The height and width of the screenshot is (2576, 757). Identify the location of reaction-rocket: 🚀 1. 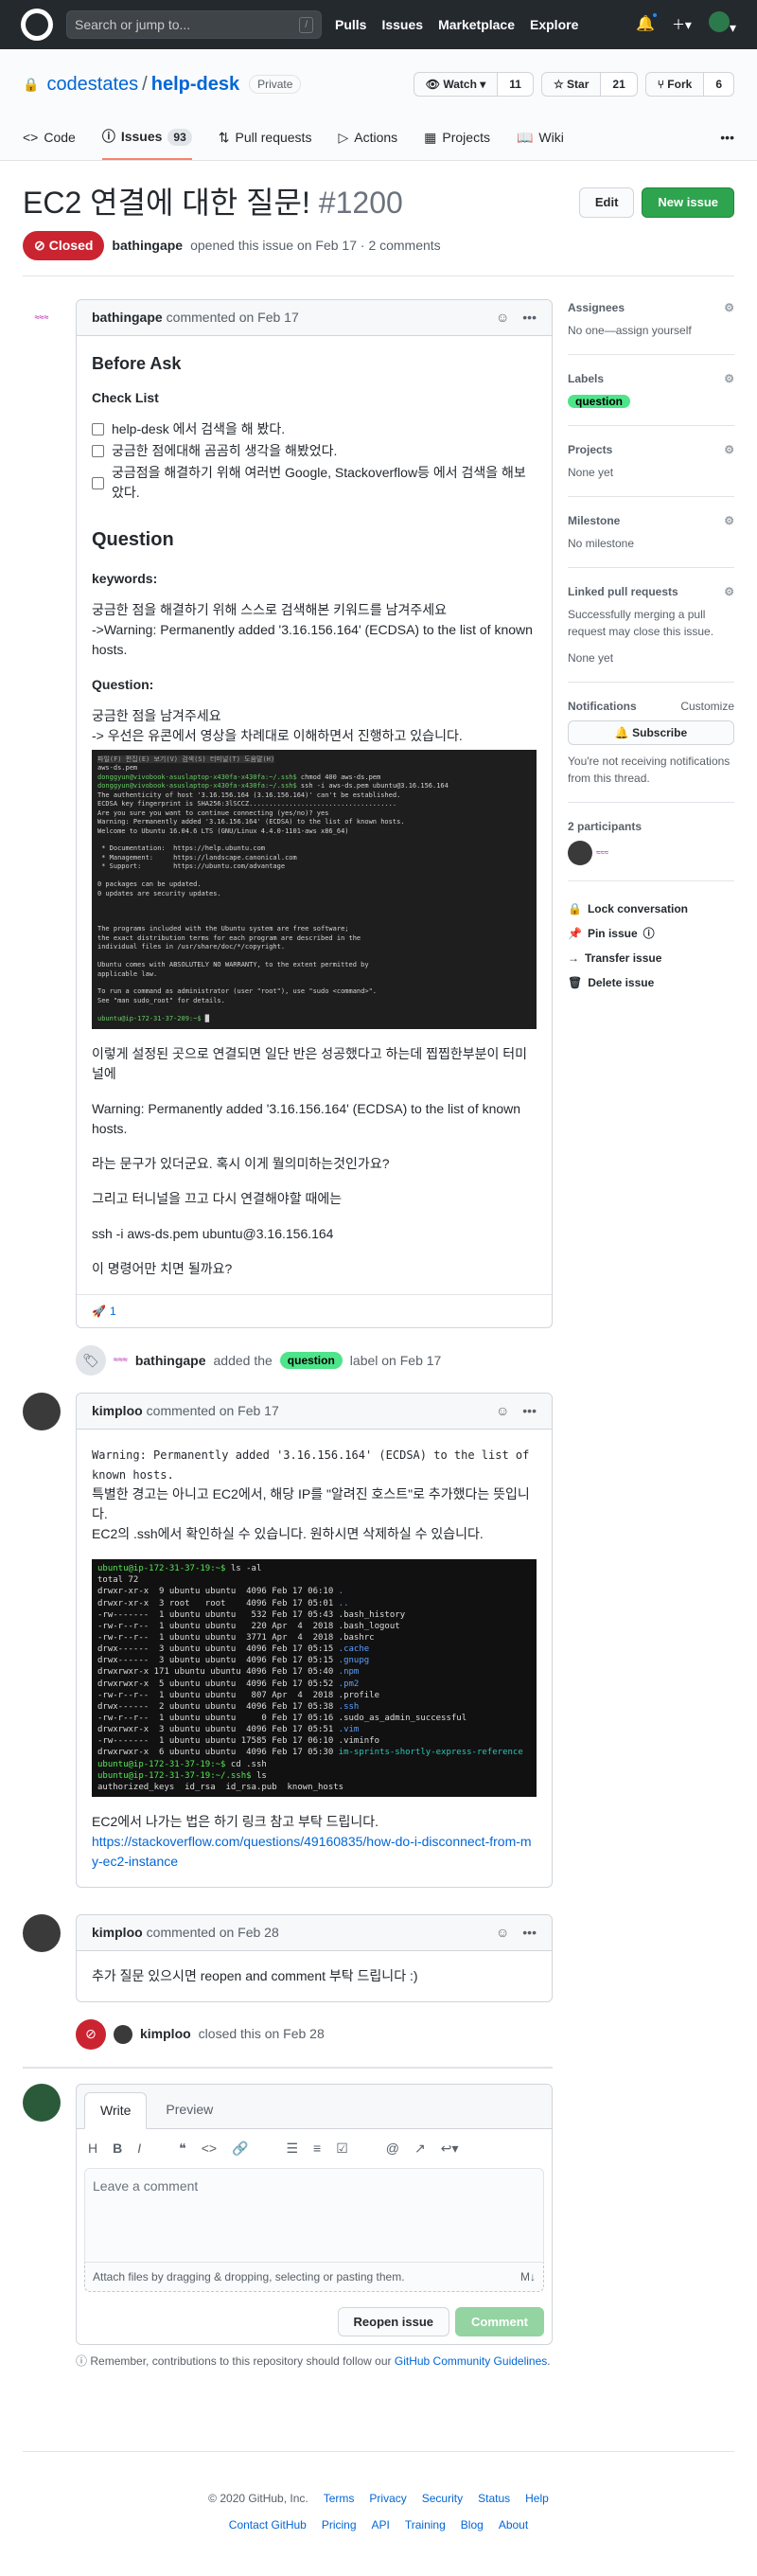
(315, 1310).